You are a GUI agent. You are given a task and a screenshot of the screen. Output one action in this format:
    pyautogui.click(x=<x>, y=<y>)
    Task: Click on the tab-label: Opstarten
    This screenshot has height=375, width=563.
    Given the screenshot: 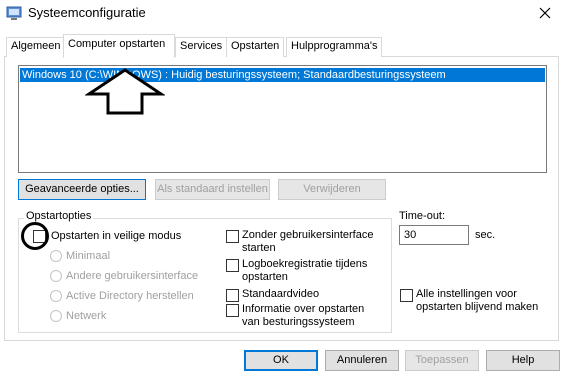 What is the action you would take?
    pyautogui.click(x=255, y=46)
    